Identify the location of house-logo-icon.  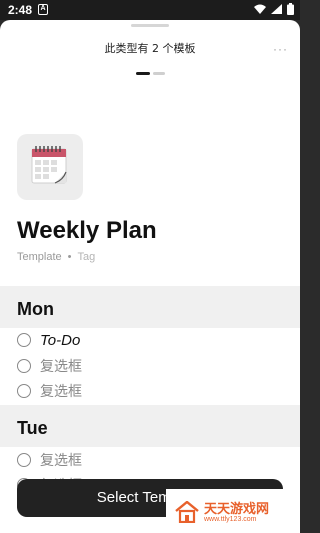
(187, 512).